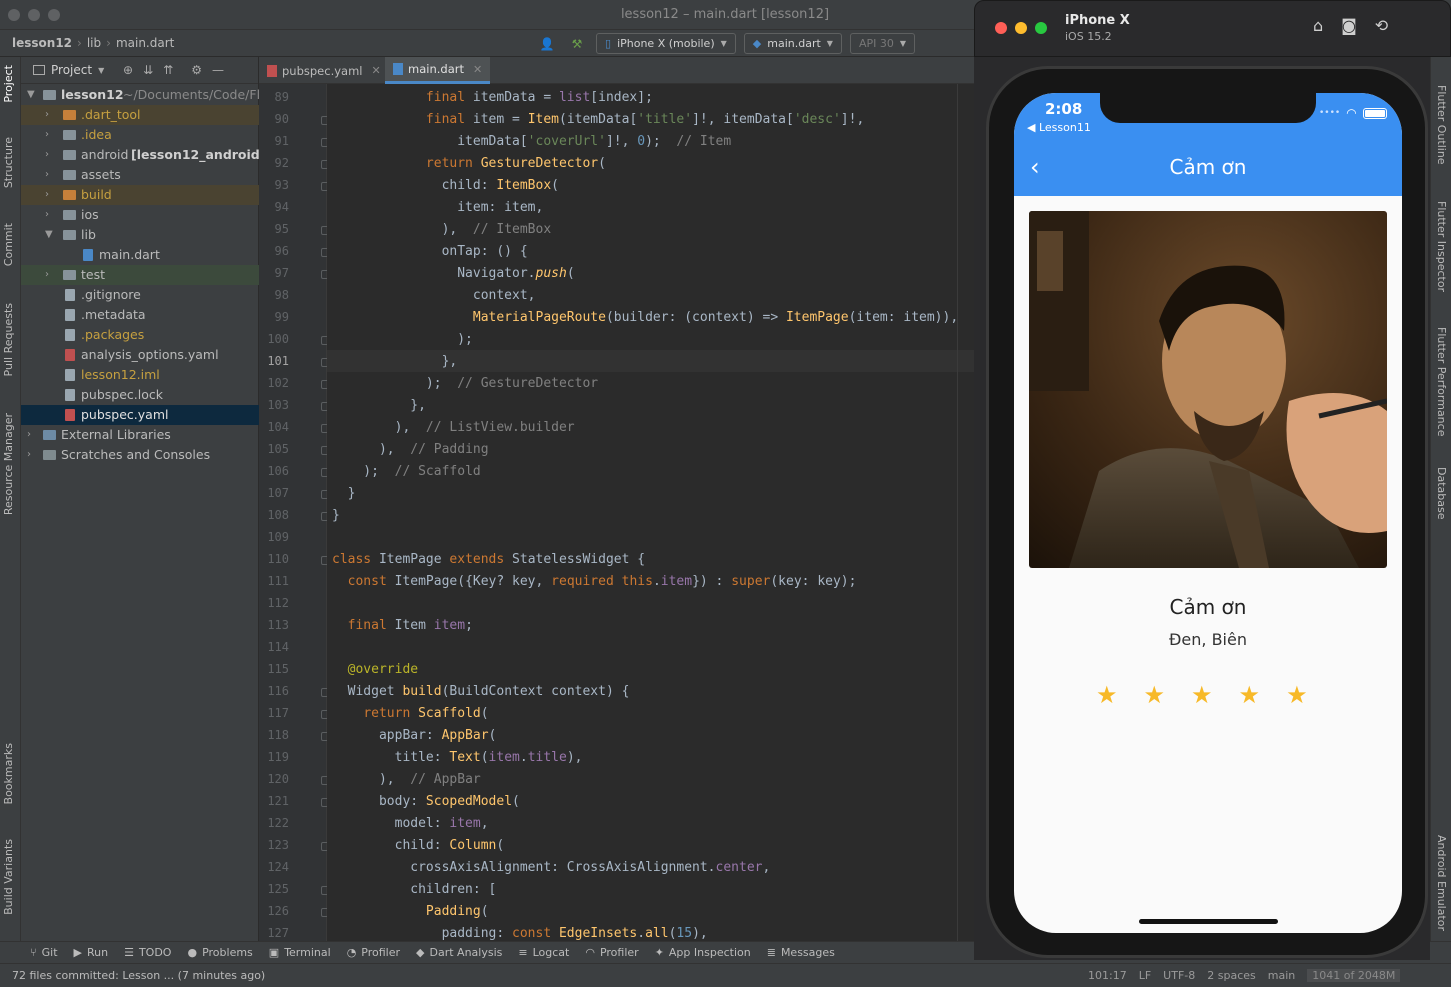 This screenshot has height=987, width=1451. What do you see at coordinates (523, 952) in the screenshot?
I see `logcat-icon: ≡` at bounding box center [523, 952].